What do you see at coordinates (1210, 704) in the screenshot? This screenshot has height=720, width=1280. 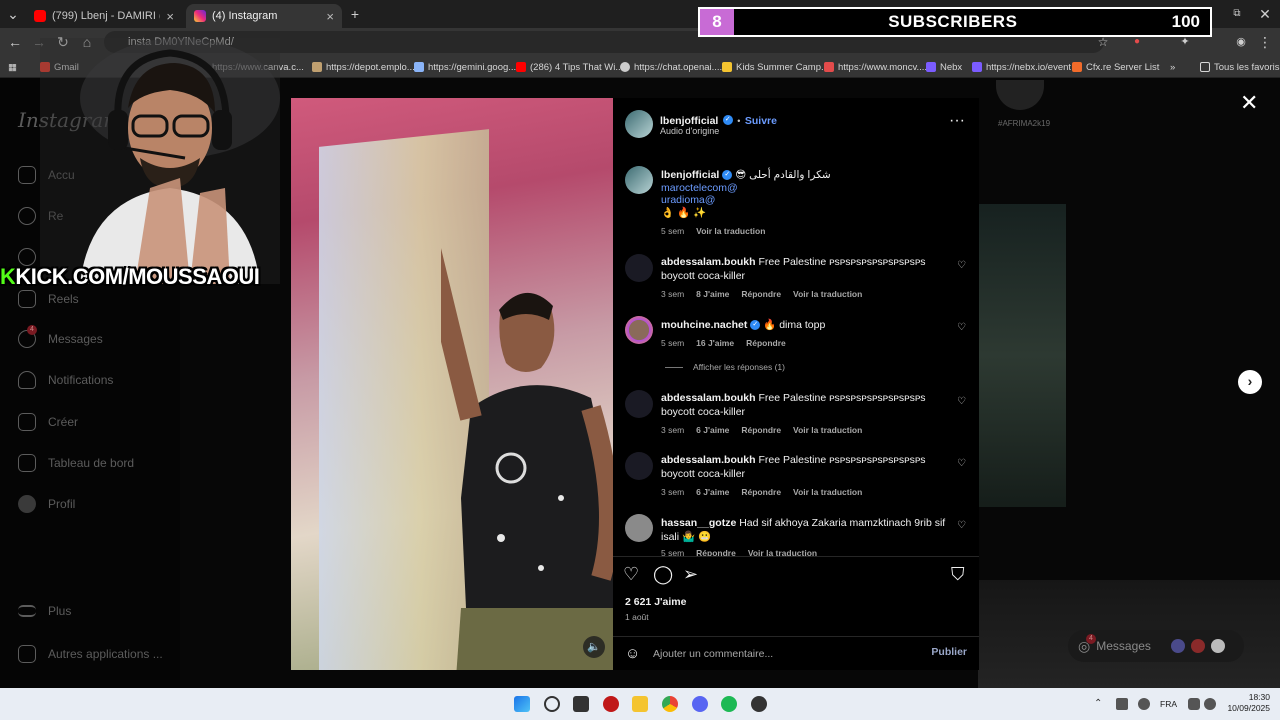 I see `volume-icon` at bounding box center [1210, 704].